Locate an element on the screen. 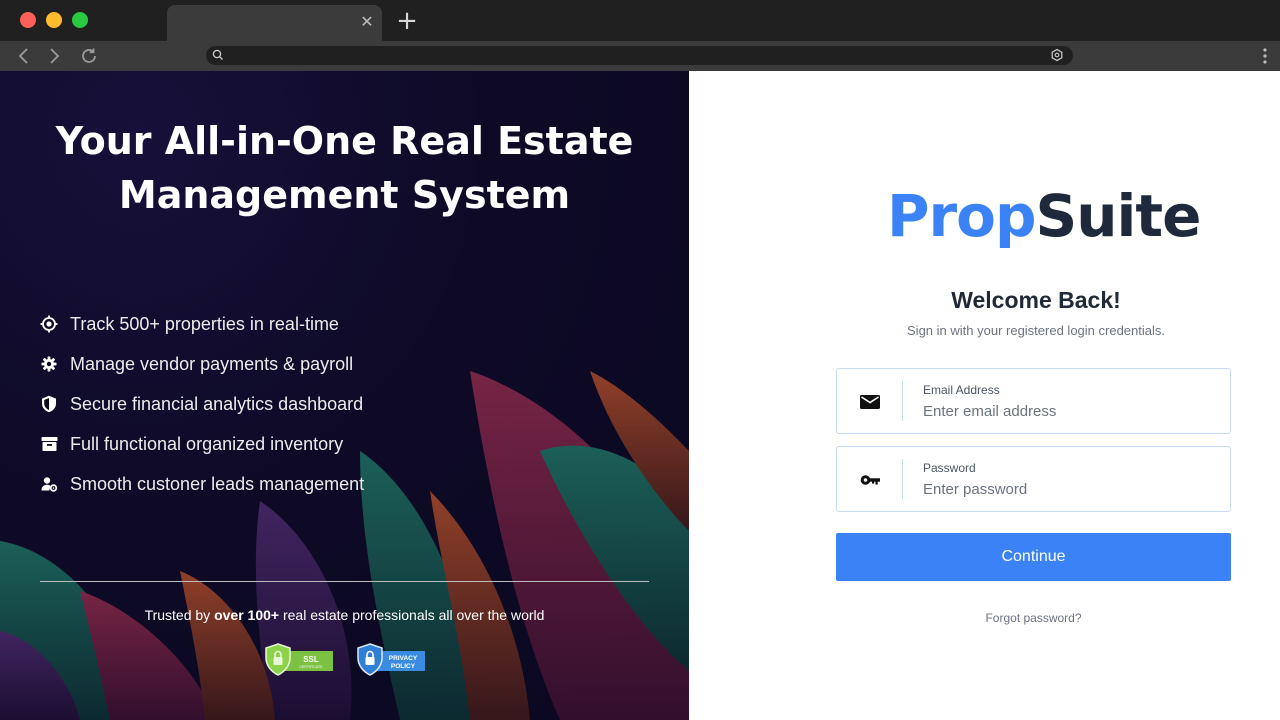 The image size is (1280, 720). tab-bar: ✕ + is located at coordinates (640, 20).